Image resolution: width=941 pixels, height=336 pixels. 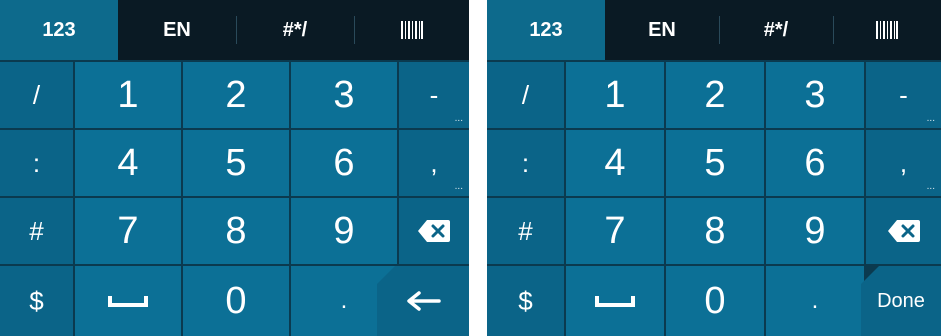 I want to click on done-label: Done, so click(x=901, y=300).